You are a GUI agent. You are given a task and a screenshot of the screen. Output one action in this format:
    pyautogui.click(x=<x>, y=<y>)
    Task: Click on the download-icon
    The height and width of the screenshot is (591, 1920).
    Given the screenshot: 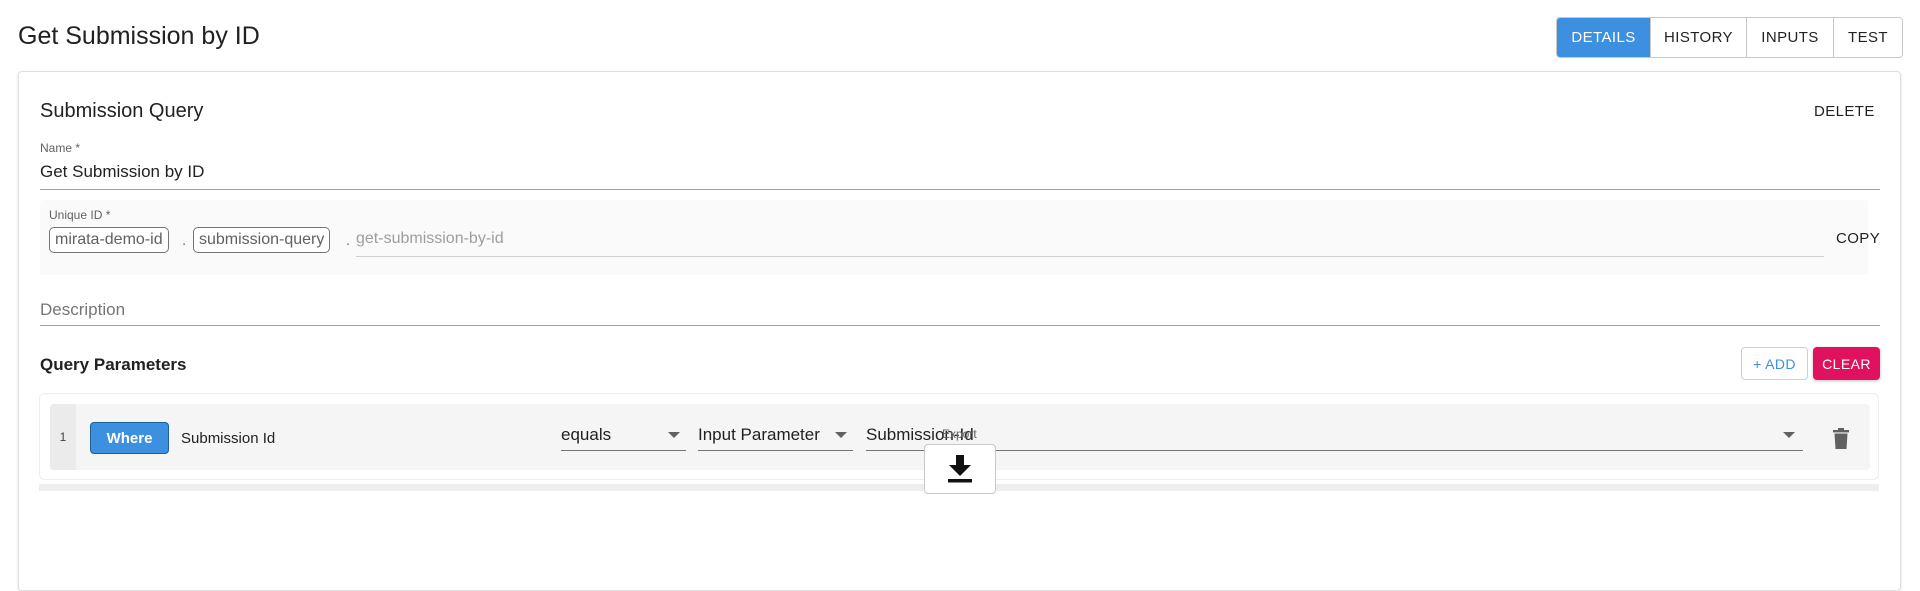 What is the action you would take?
    pyautogui.click(x=960, y=469)
    